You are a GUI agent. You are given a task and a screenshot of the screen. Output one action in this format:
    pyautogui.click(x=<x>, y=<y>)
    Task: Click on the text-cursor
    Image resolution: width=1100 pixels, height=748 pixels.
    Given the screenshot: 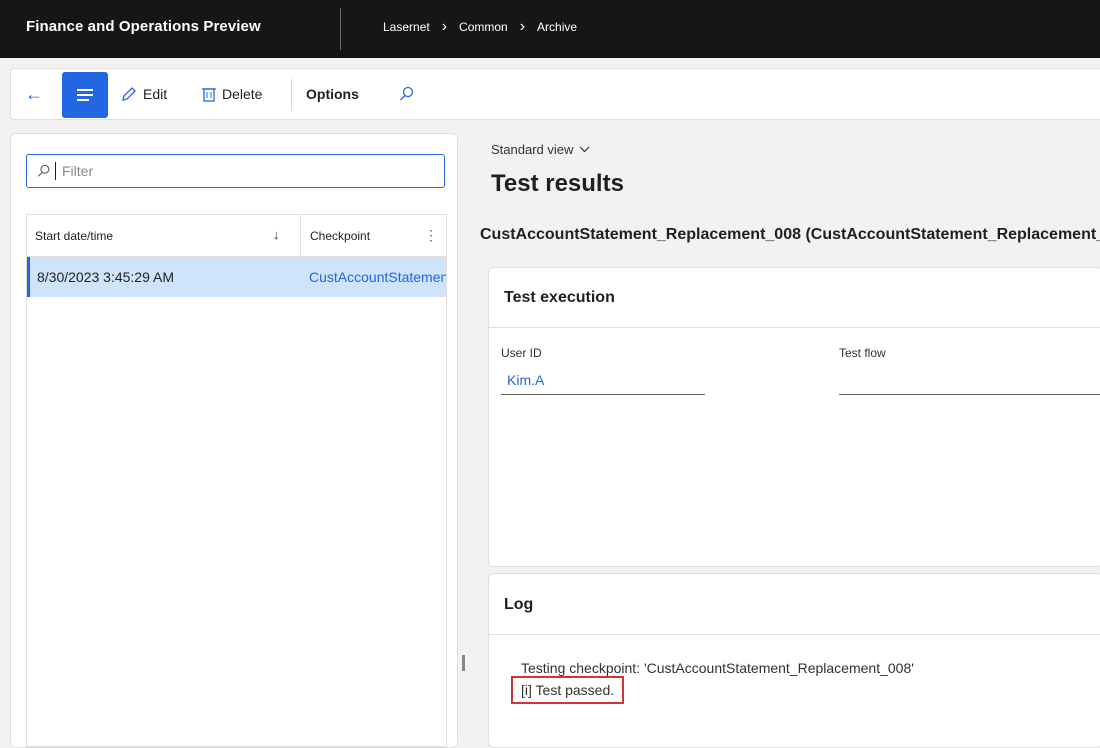 What is the action you would take?
    pyautogui.click(x=55, y=171)
    